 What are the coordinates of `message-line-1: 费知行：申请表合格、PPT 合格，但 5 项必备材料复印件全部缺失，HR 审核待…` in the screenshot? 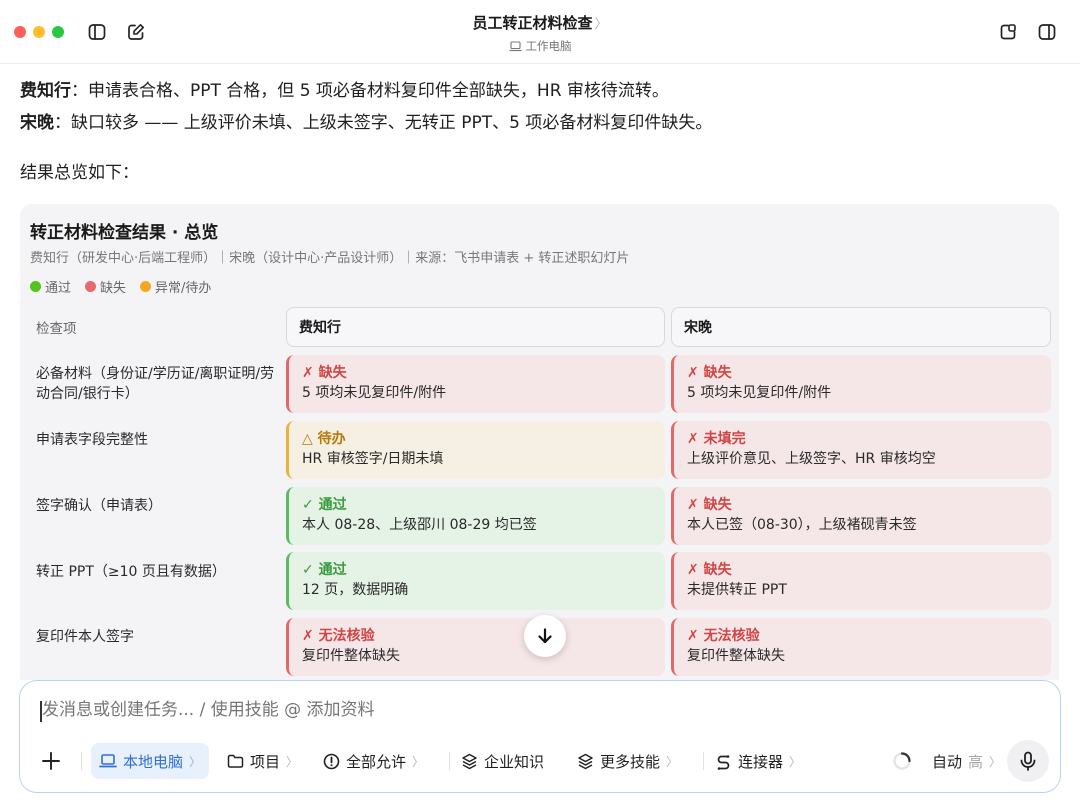 It's located at (344, 88).